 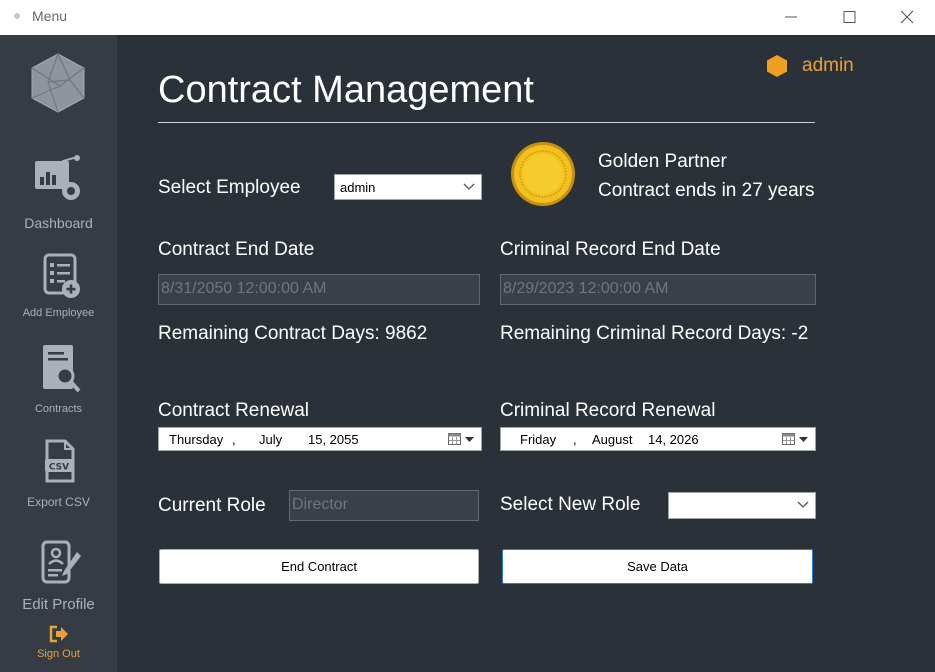 What do you see at coordinates (61, 369) in the screenshot?
I see `document-search-icon` at bounding box center [61, 369].